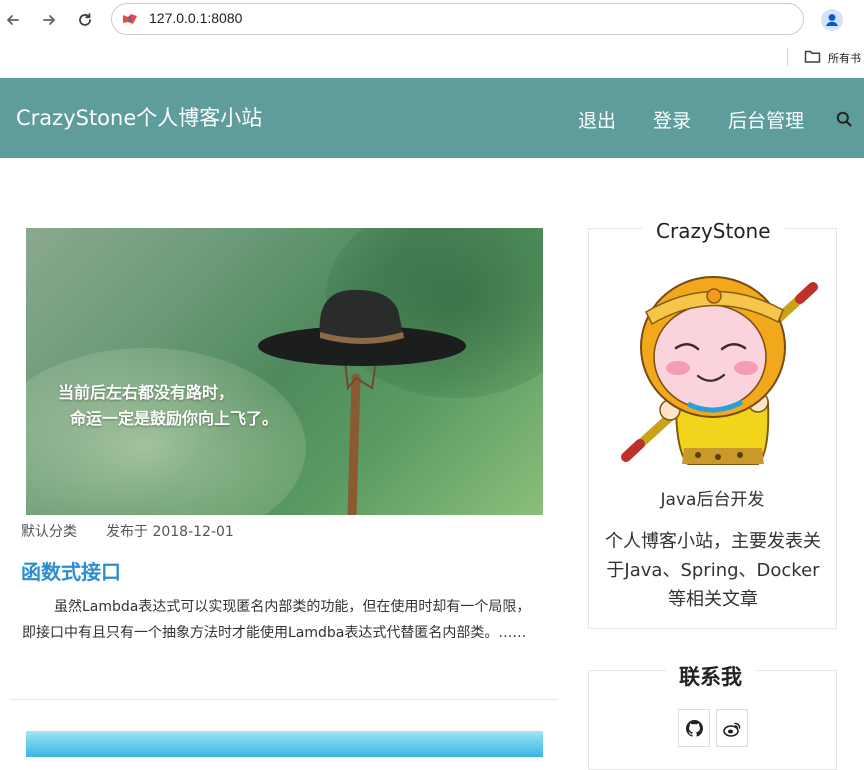 The image size is (864, 770). I want to click on folder-icon, so click(812, 56).